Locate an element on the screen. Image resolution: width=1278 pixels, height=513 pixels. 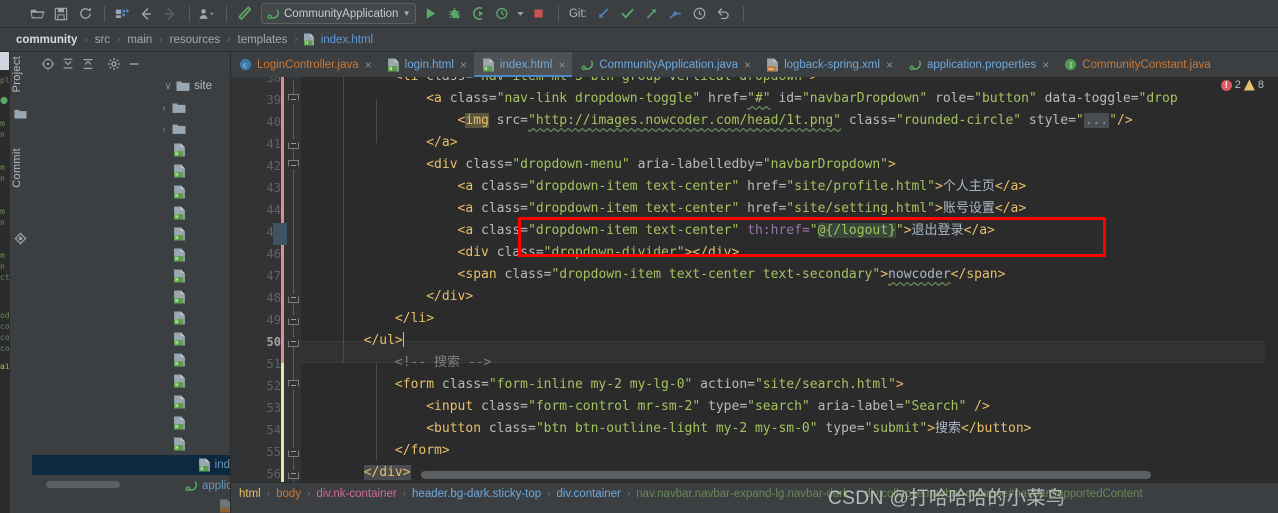
run-with-coverage-button is located at coordinates (479, 14).